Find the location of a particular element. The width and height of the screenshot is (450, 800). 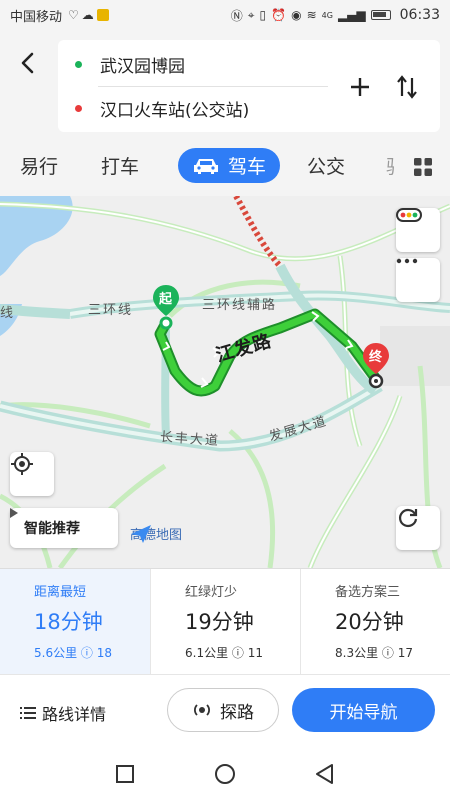

action-bar: 路线详情 探路 开始导航 is located at coordinates (225, 711).